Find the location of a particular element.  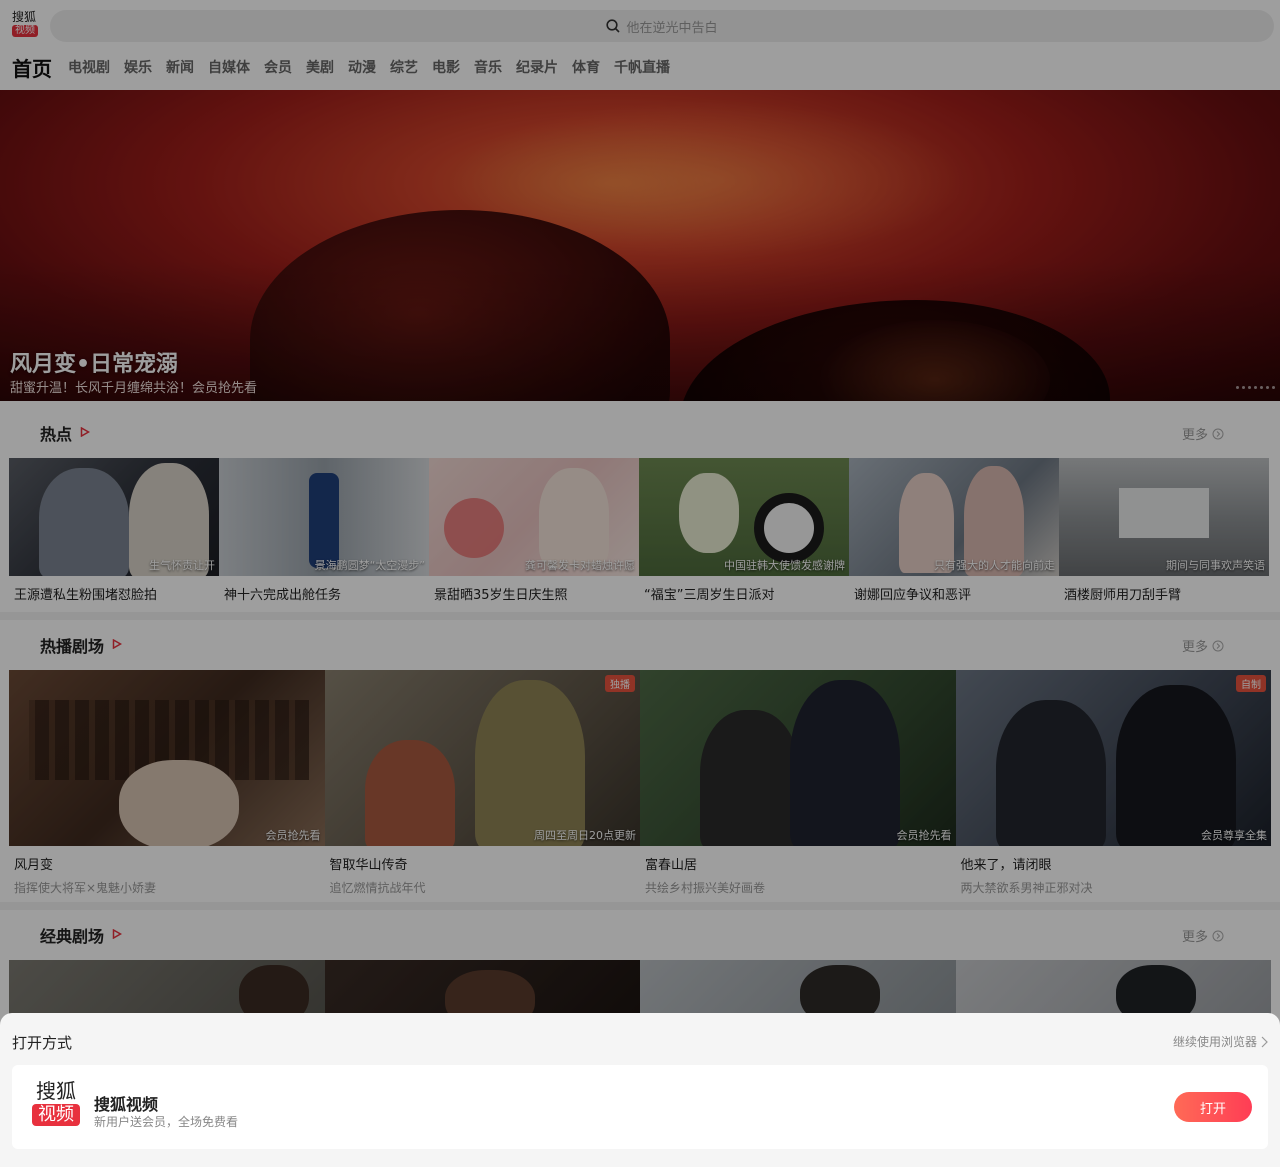

sohu-video-app-icon: 搜狐 视频 is located at coordinates (56, 1102).